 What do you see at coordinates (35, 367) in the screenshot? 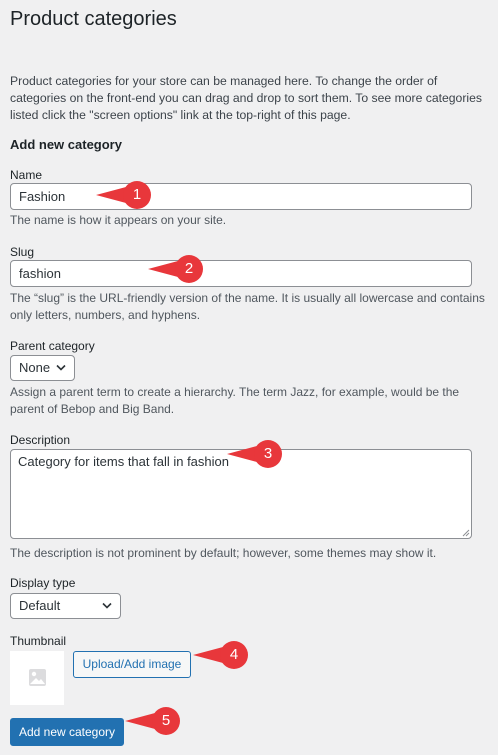
I see `parent-category-selected: None` at bounding box center [35, 367].